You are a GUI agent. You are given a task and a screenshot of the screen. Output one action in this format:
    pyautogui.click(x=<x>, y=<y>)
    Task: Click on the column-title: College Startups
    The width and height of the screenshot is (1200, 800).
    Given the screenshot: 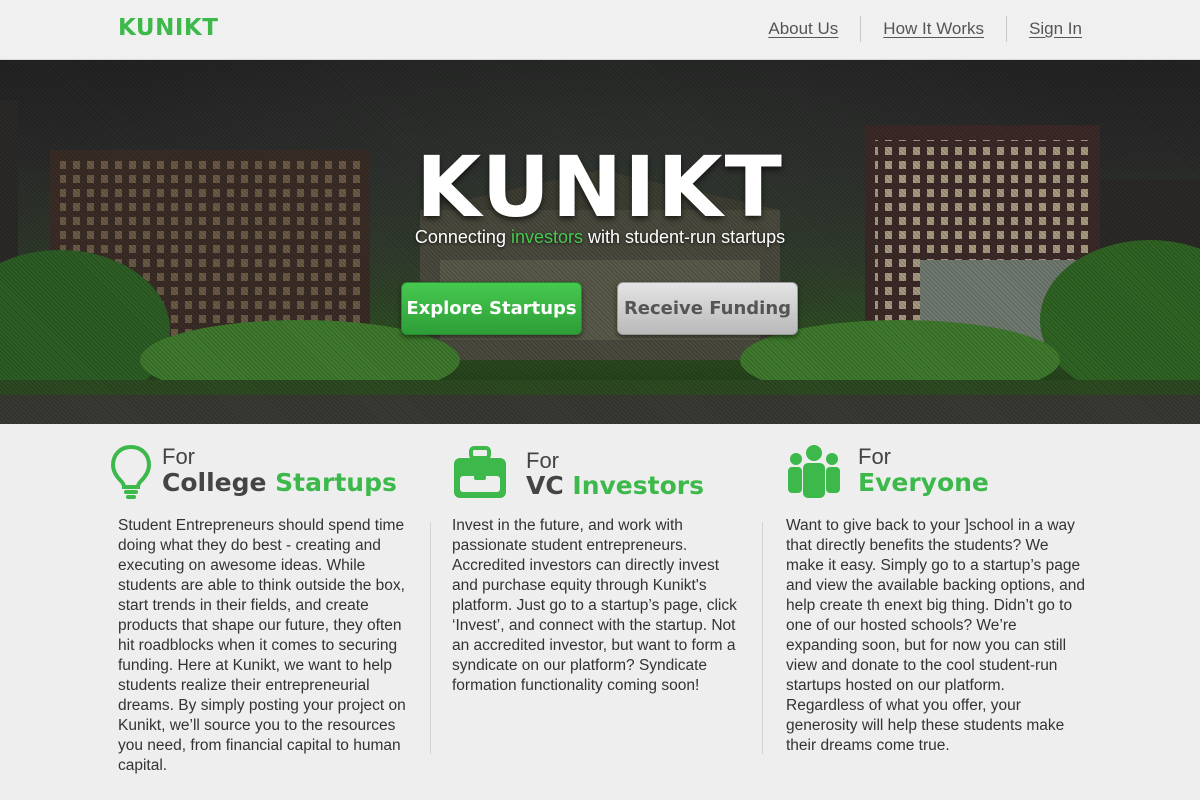 What is the action you would take?
    pyautogui.click(x=279, y=482)
    